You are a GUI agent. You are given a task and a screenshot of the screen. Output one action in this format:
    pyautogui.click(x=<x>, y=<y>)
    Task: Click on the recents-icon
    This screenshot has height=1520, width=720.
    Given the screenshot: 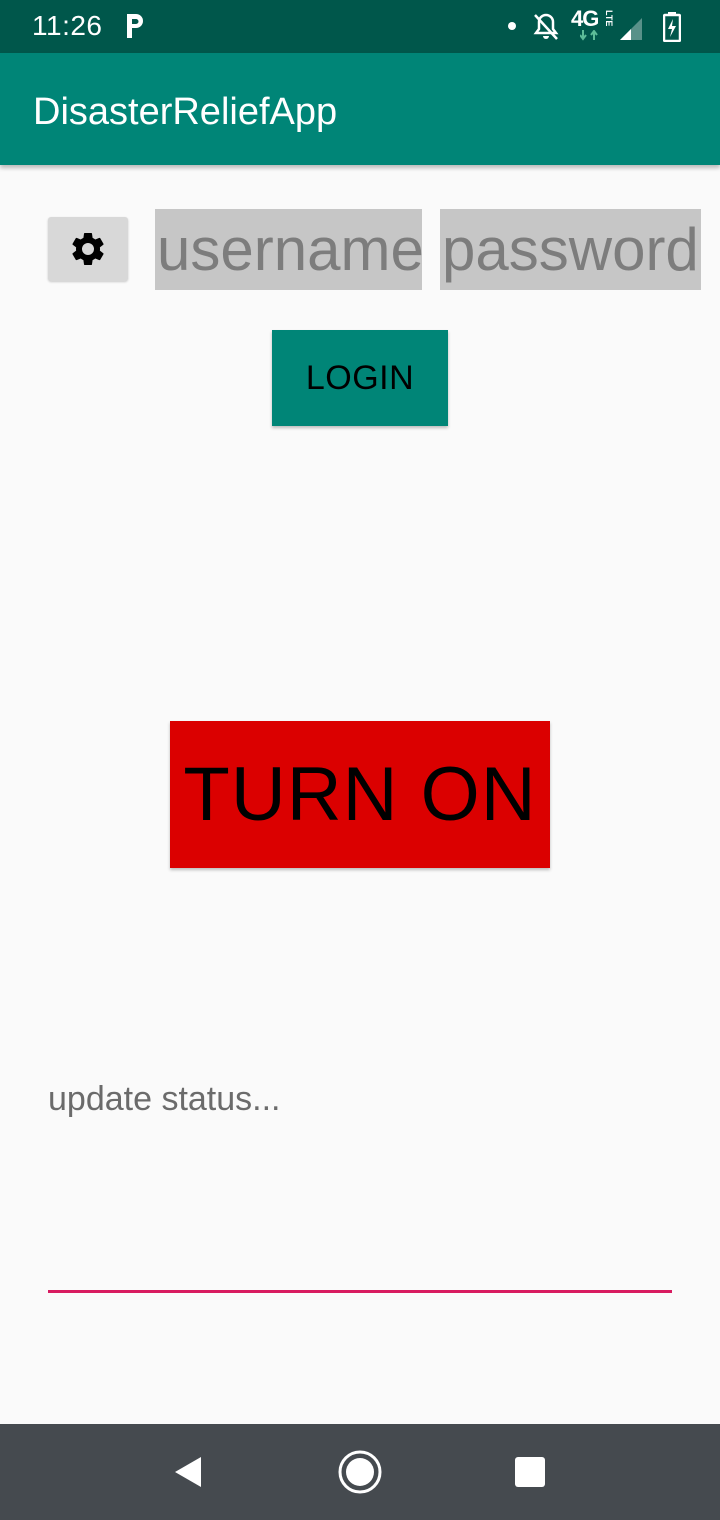 What is the action you would take?
    pyautogui.click(x=530, y=1472)
    